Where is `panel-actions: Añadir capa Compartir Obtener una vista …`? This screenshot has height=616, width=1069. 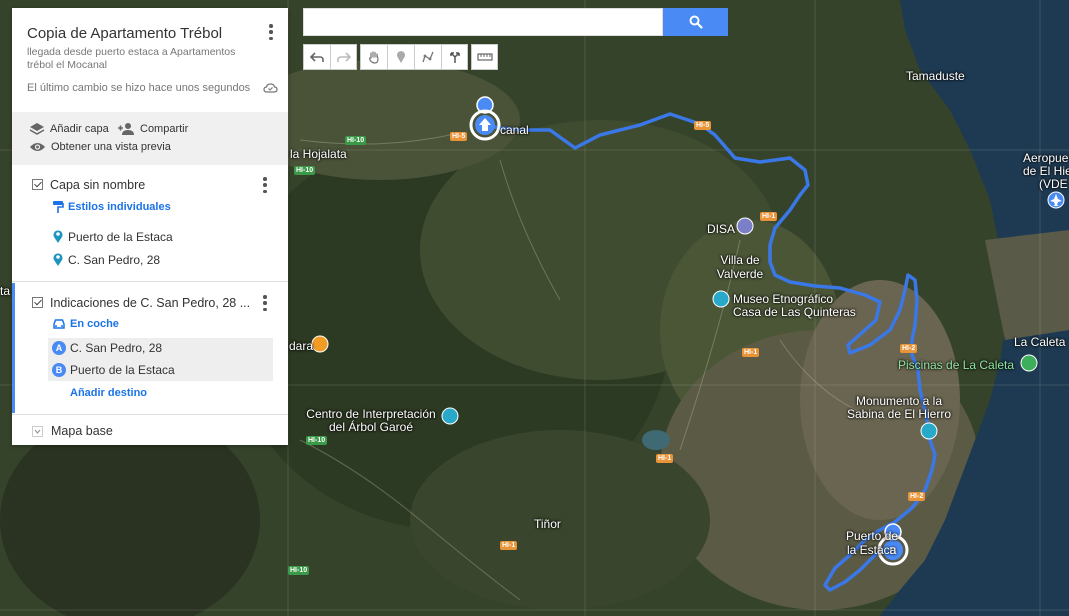
panel-actions: Añadir capa Compartir Obtener una vista … is located at coordinates (150, 138).